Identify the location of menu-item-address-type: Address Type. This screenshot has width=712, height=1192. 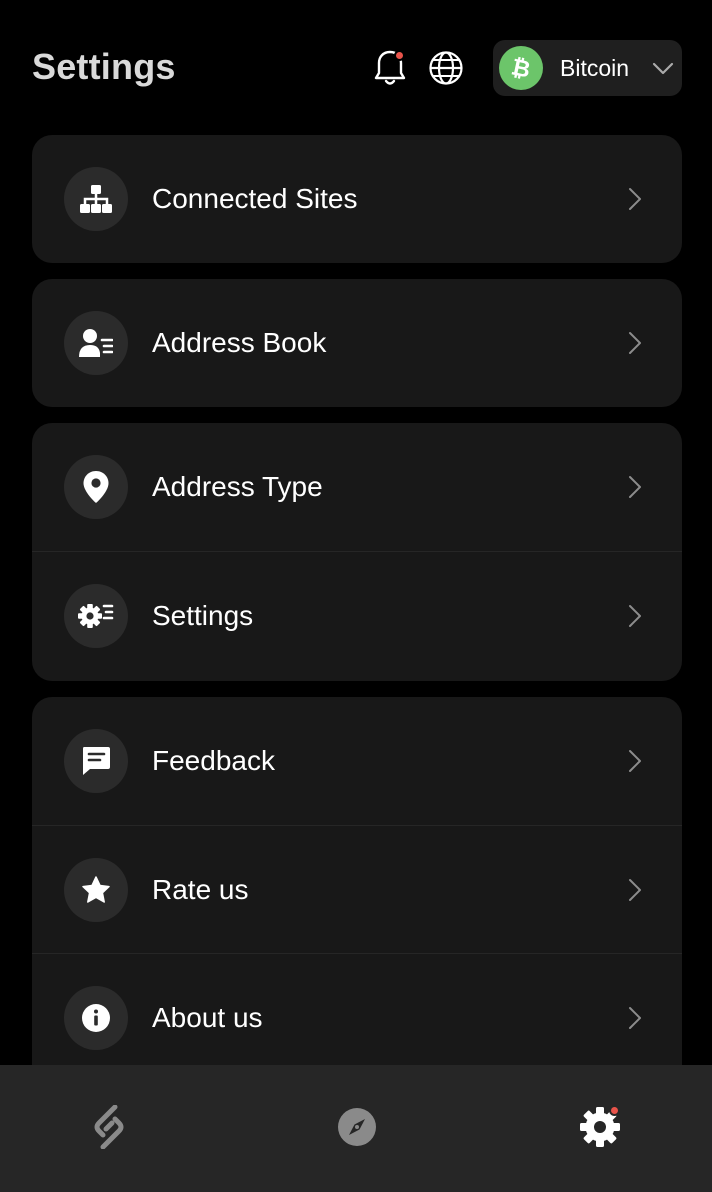
(357, 487).